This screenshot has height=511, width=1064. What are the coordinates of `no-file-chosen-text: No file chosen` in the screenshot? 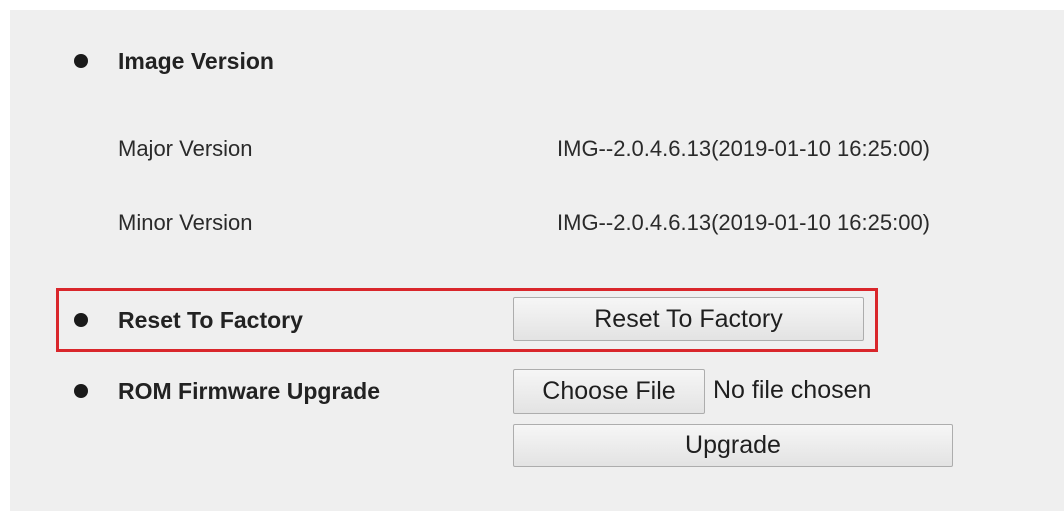 It's located at (792, 390).